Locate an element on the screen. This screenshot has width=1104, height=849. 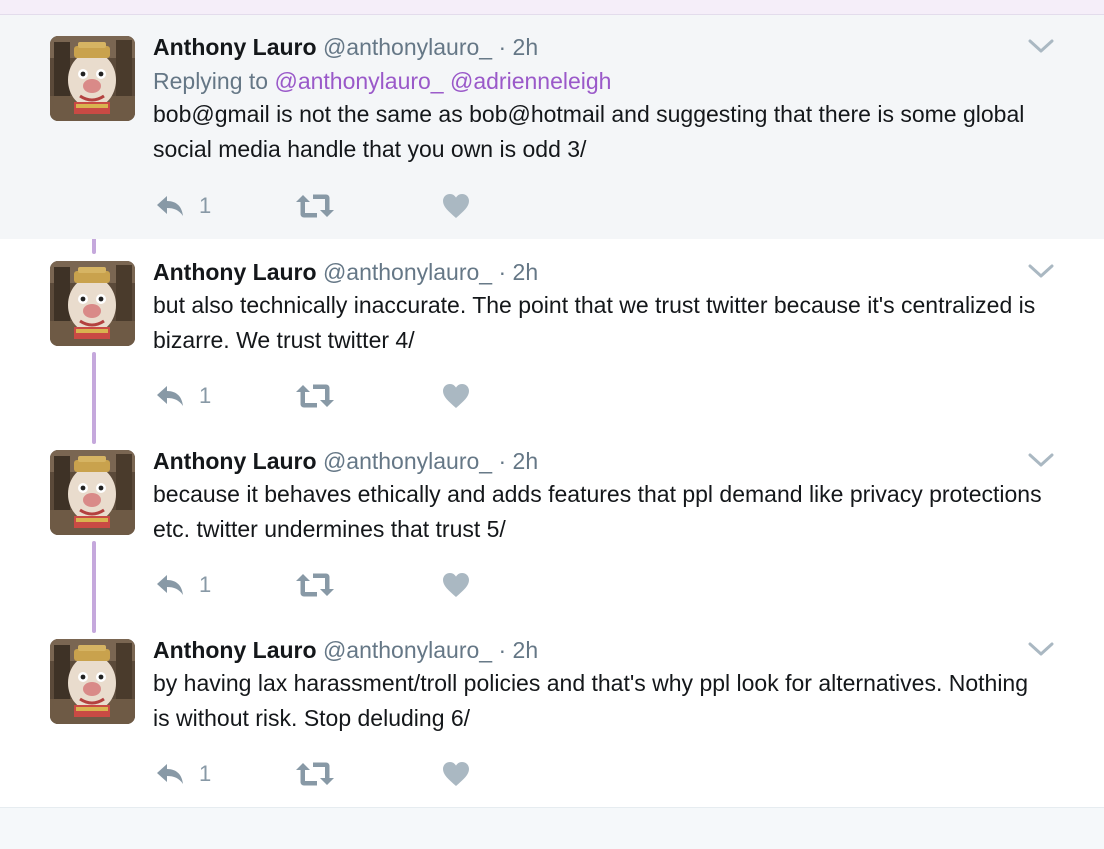
timeline-footer is located at coordinates (552, 828).